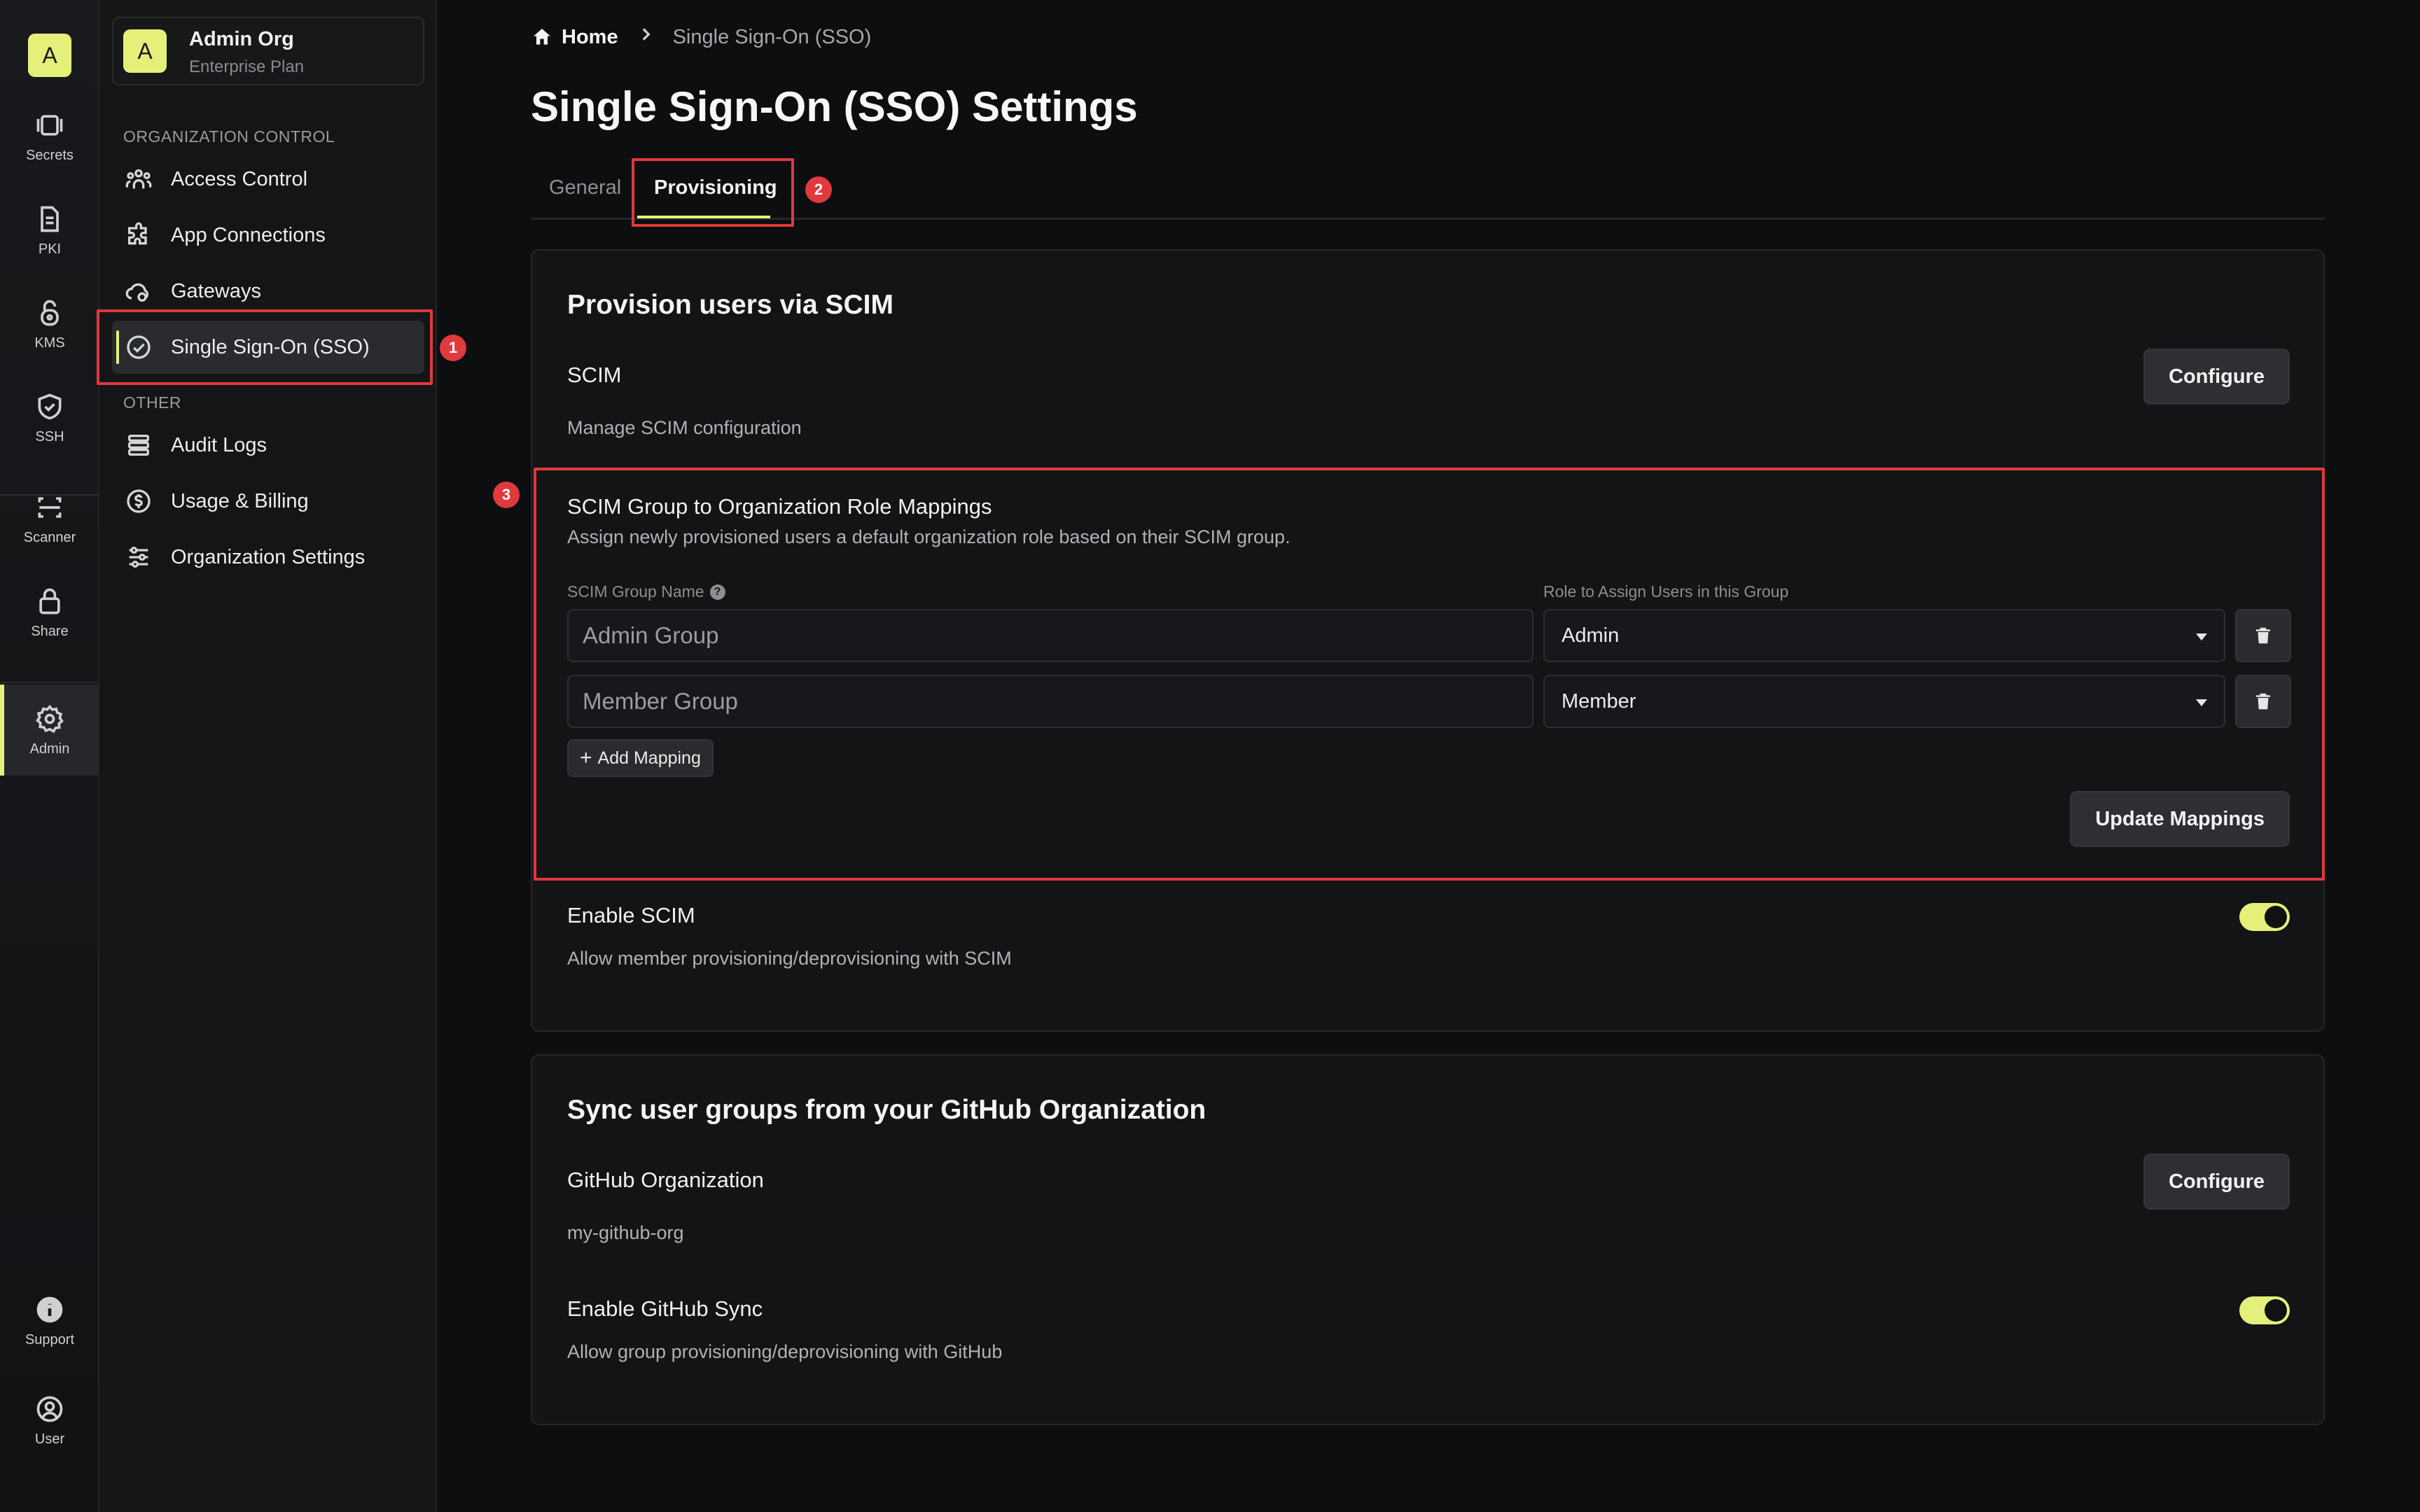 This screenshot has height=1512, width=2420. I want to click on annotation-badge-1: 1, so click(453, 348).